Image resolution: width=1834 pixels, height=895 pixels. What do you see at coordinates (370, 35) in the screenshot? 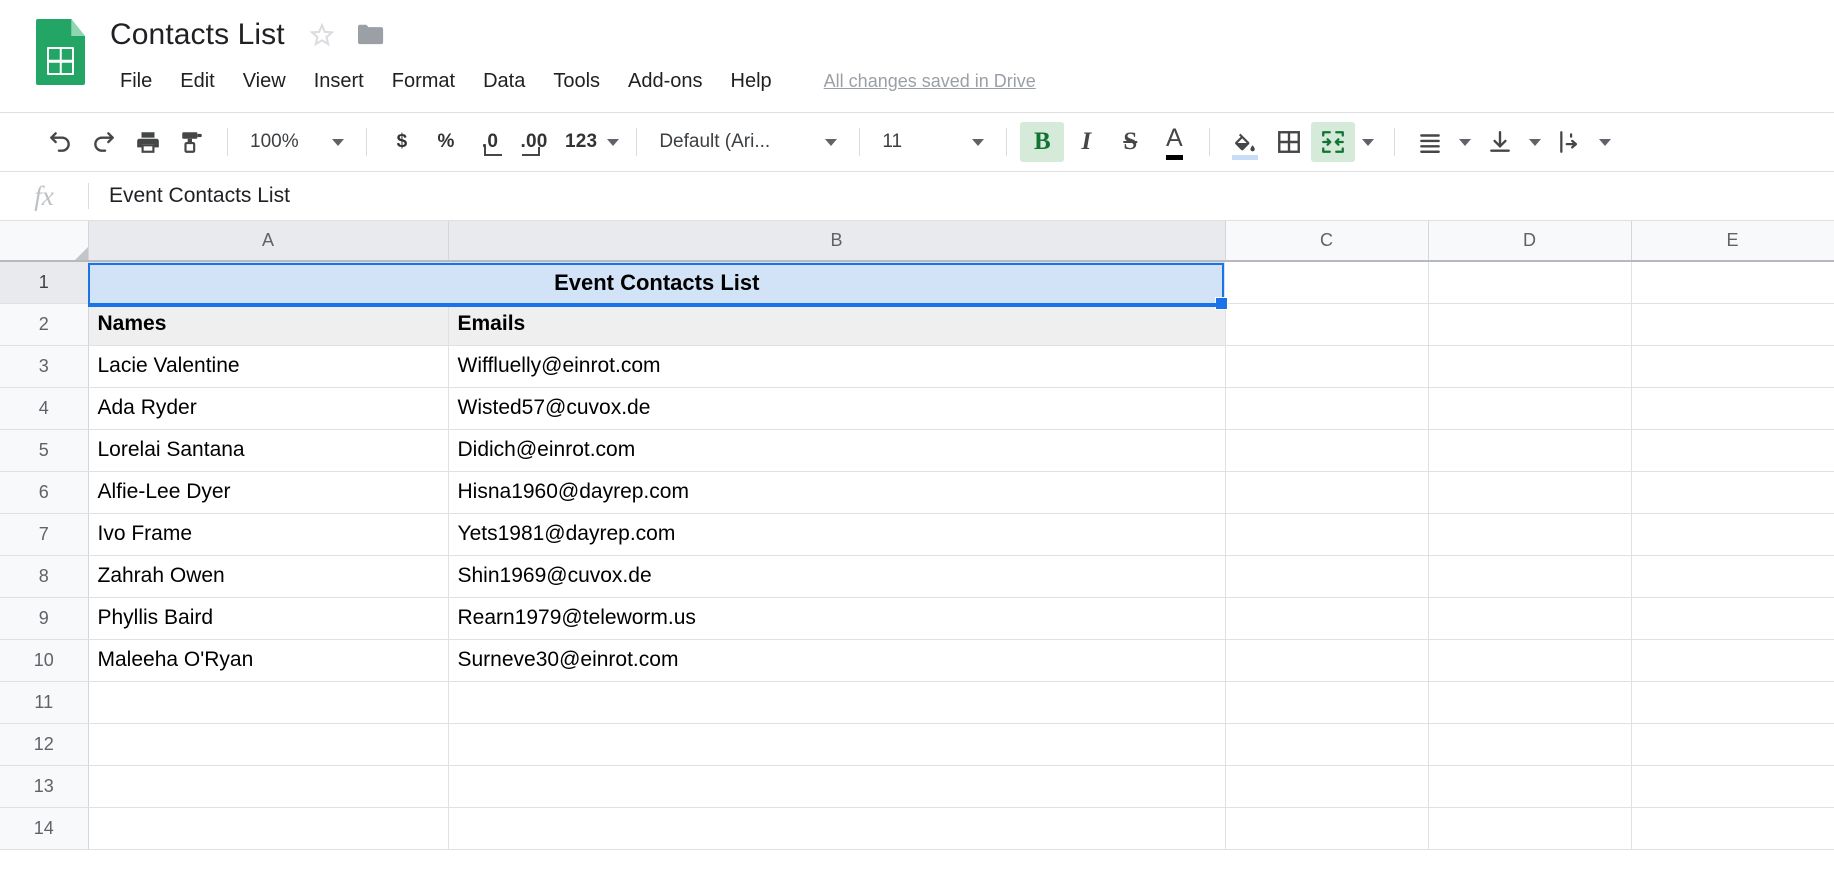
I see `folder-icon` at bounding box center [370, 35].